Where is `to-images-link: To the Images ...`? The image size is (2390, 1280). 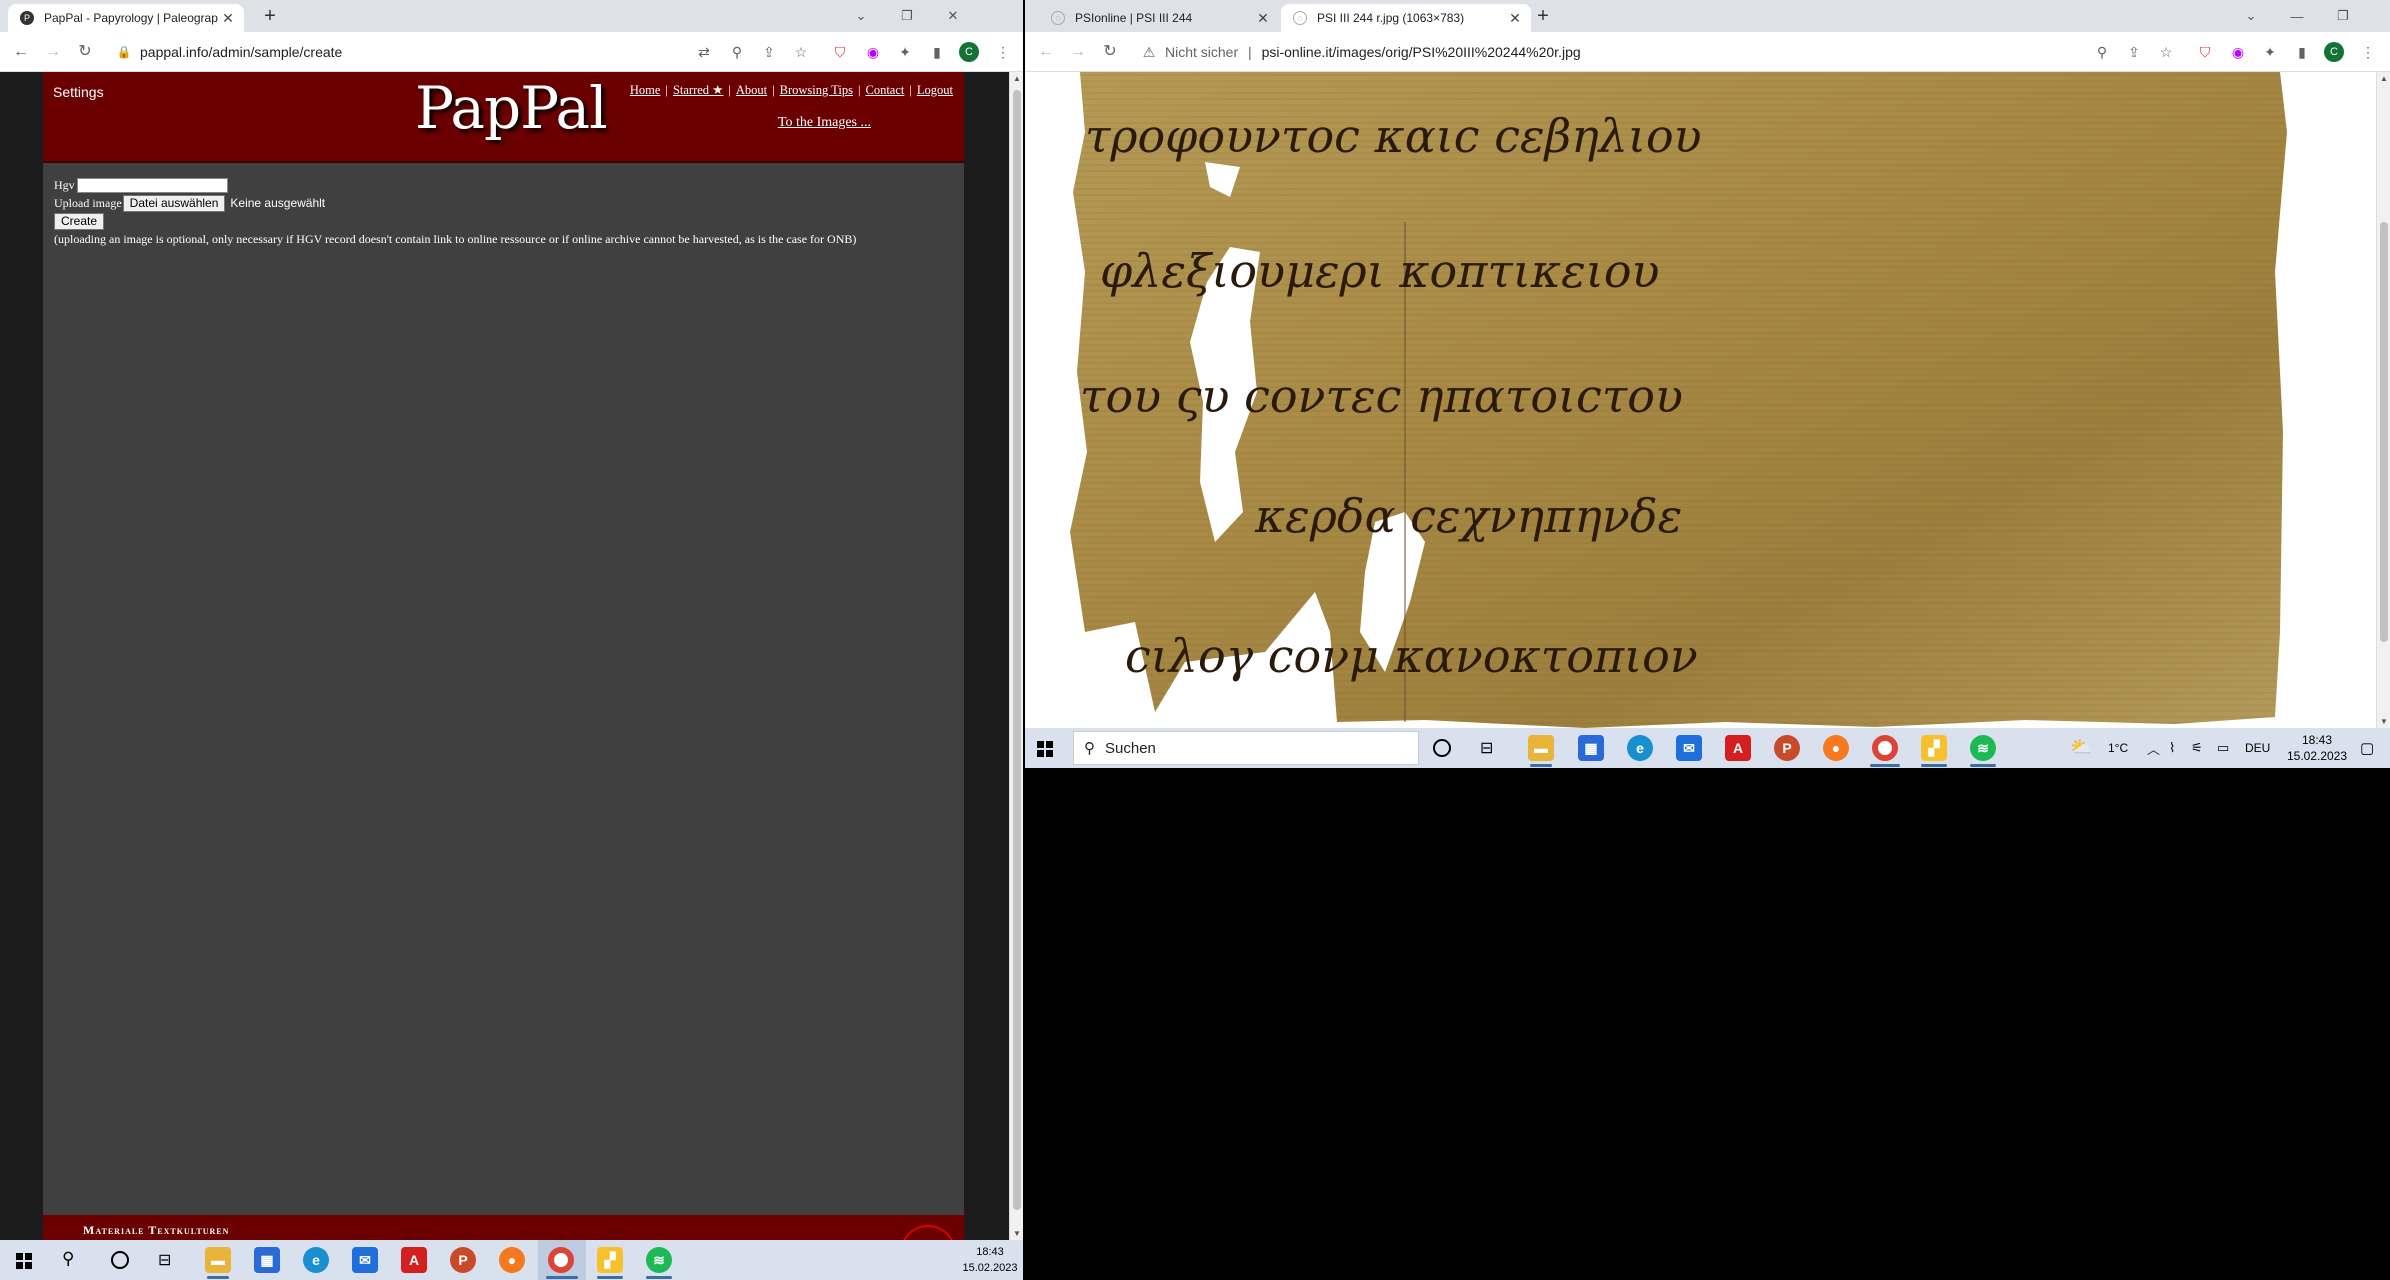 to-images-link: To the Images ... is located at coordinates (824, 123).